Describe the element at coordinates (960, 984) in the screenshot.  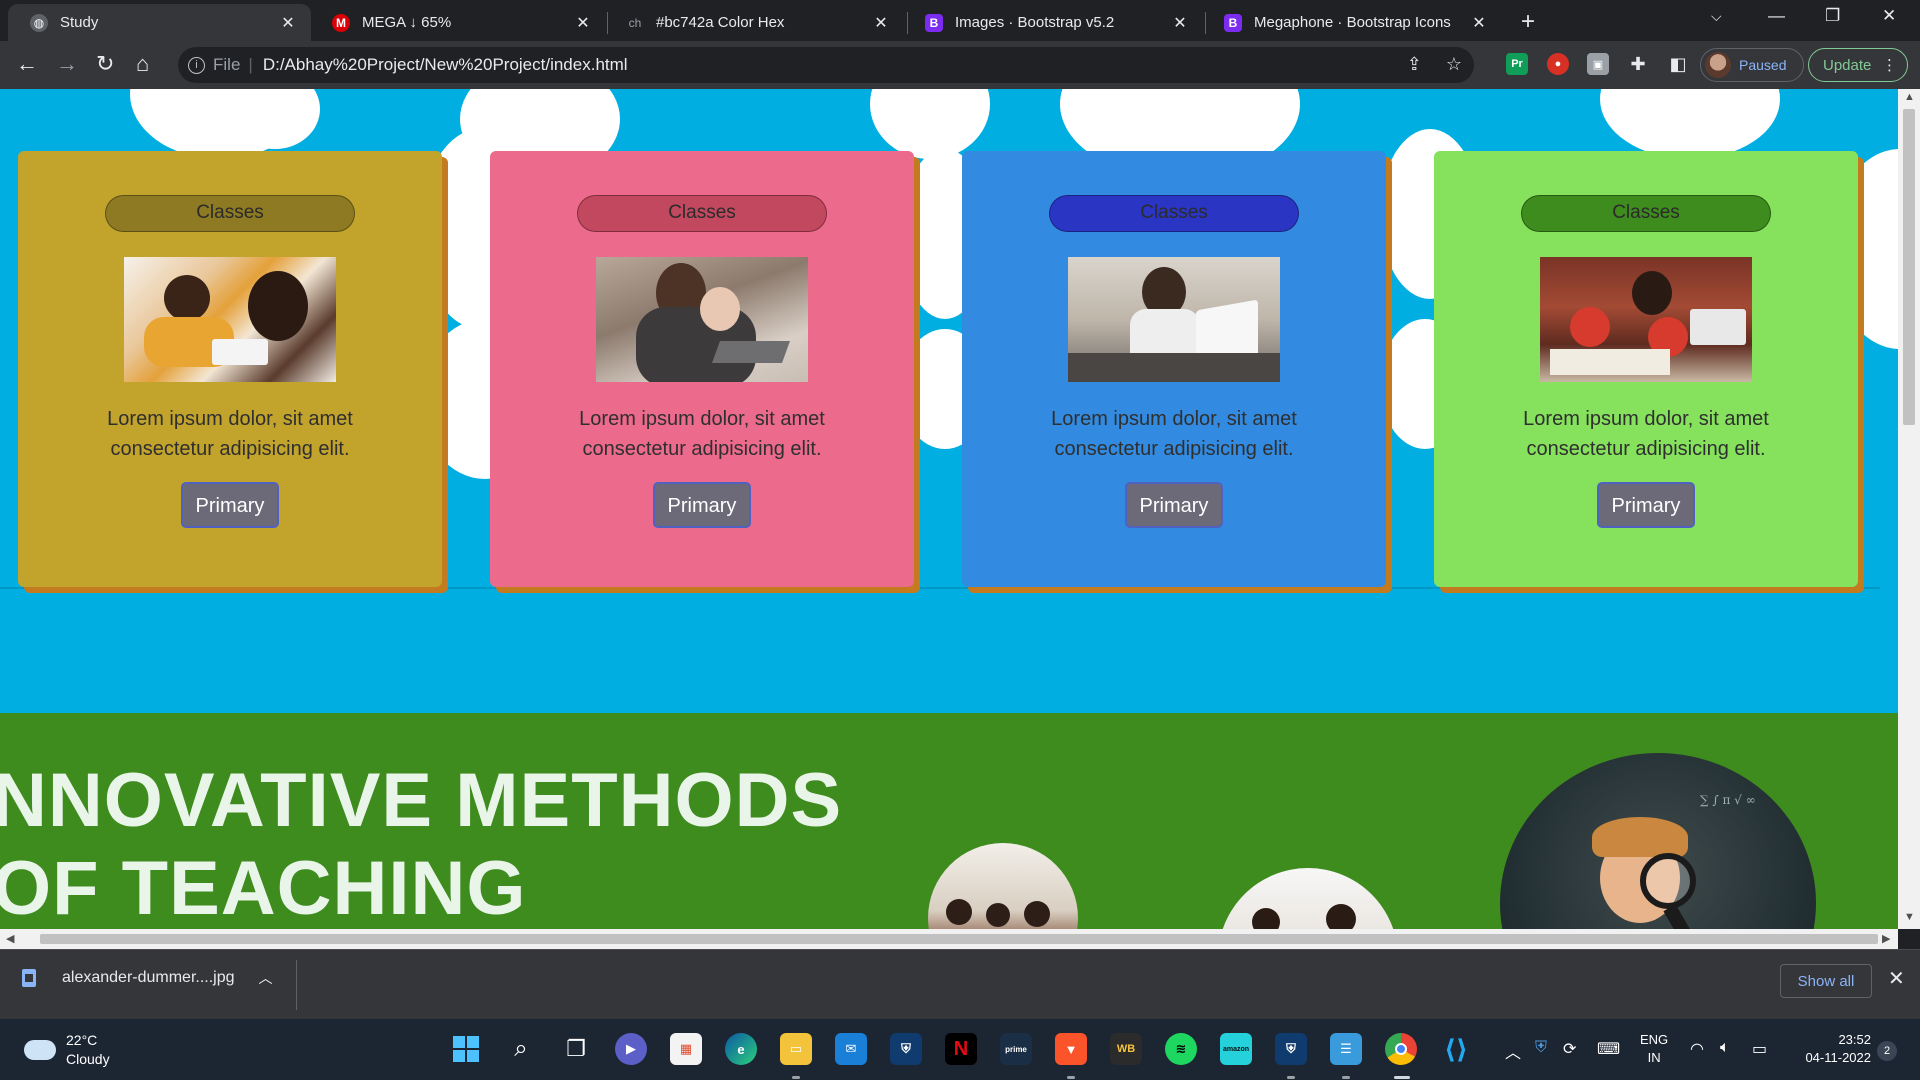
I see `download-bar: alexander-dummer....jpg ︿ Show all ✕` at that location.